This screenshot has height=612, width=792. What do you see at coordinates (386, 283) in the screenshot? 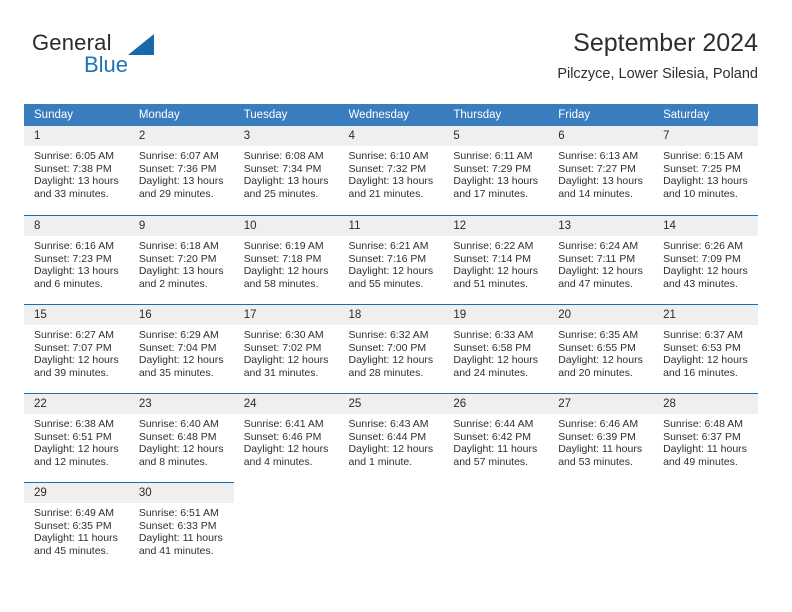
I see `daylight-text-line2: and 55 minutes.` at bounding box center [386, 283].